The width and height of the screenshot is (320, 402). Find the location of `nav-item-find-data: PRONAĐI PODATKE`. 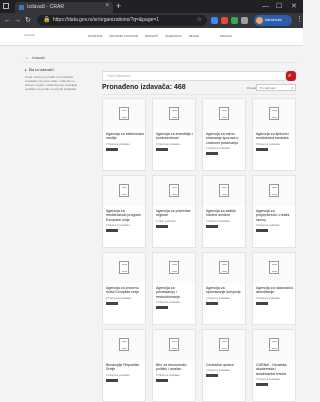

nav-item-find-data: PRONAĐI PODATKE is located at coordinates (123, 36).